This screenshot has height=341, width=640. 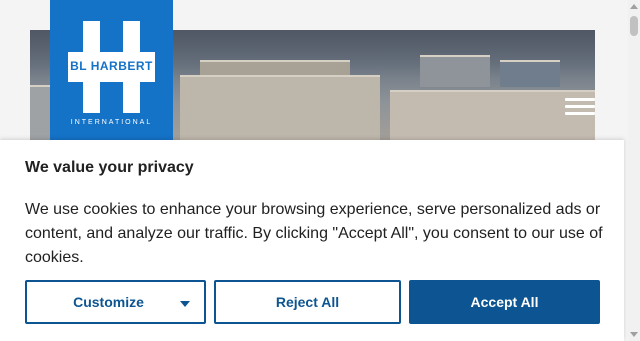 I want to click on hamburger-menu-icon, so click(x=580, y=108).